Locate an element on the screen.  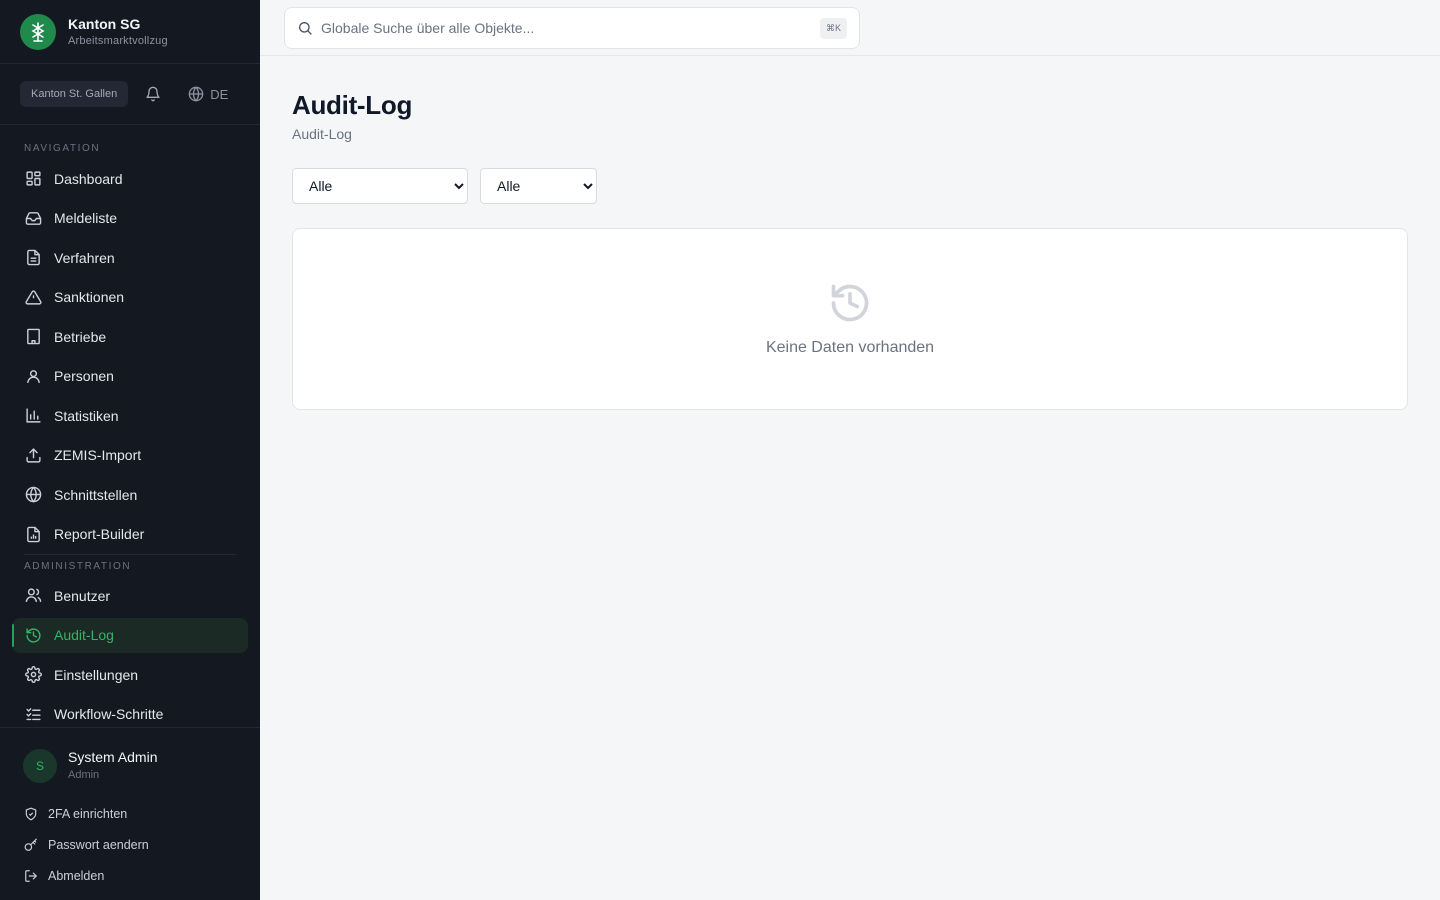
sidebar-item-label: Benutzer is located at coordinates (82, 595).